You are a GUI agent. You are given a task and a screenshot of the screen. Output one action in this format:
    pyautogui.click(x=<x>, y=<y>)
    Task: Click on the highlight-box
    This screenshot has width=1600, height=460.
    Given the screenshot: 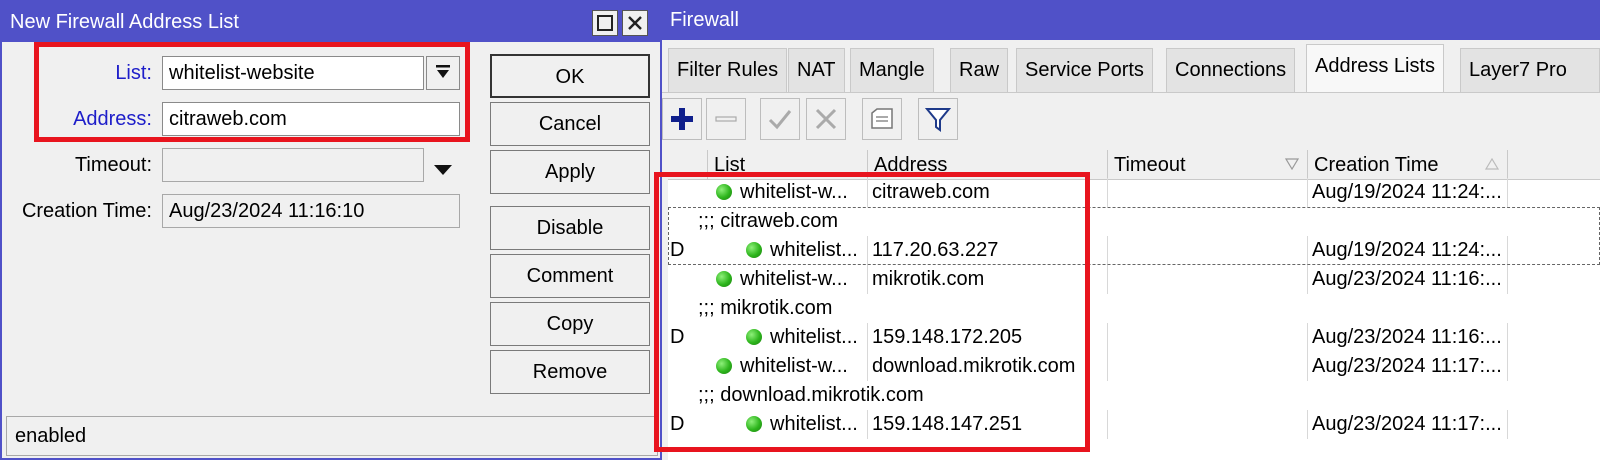 What is the action you would take?
    pyautogui.click(x=252, y=92)
    